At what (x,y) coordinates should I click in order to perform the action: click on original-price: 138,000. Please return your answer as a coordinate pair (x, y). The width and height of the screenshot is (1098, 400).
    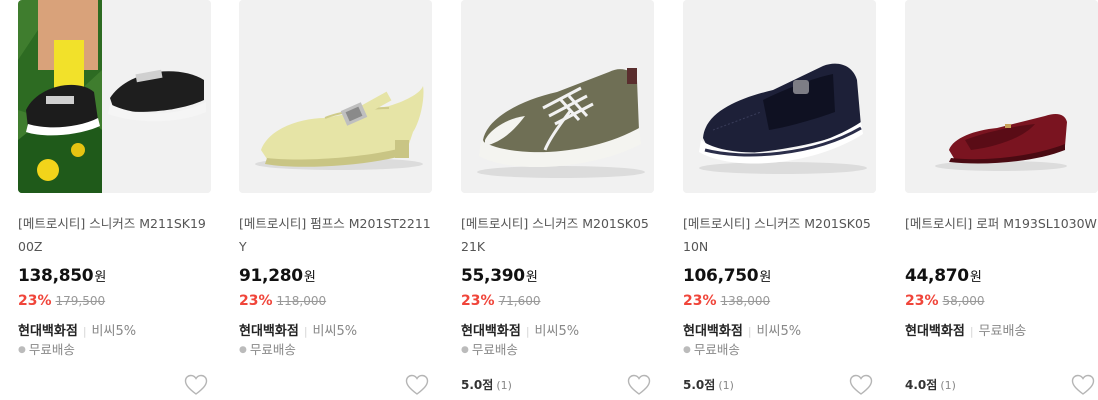
    Looking at the image, I should click on (745, 301).